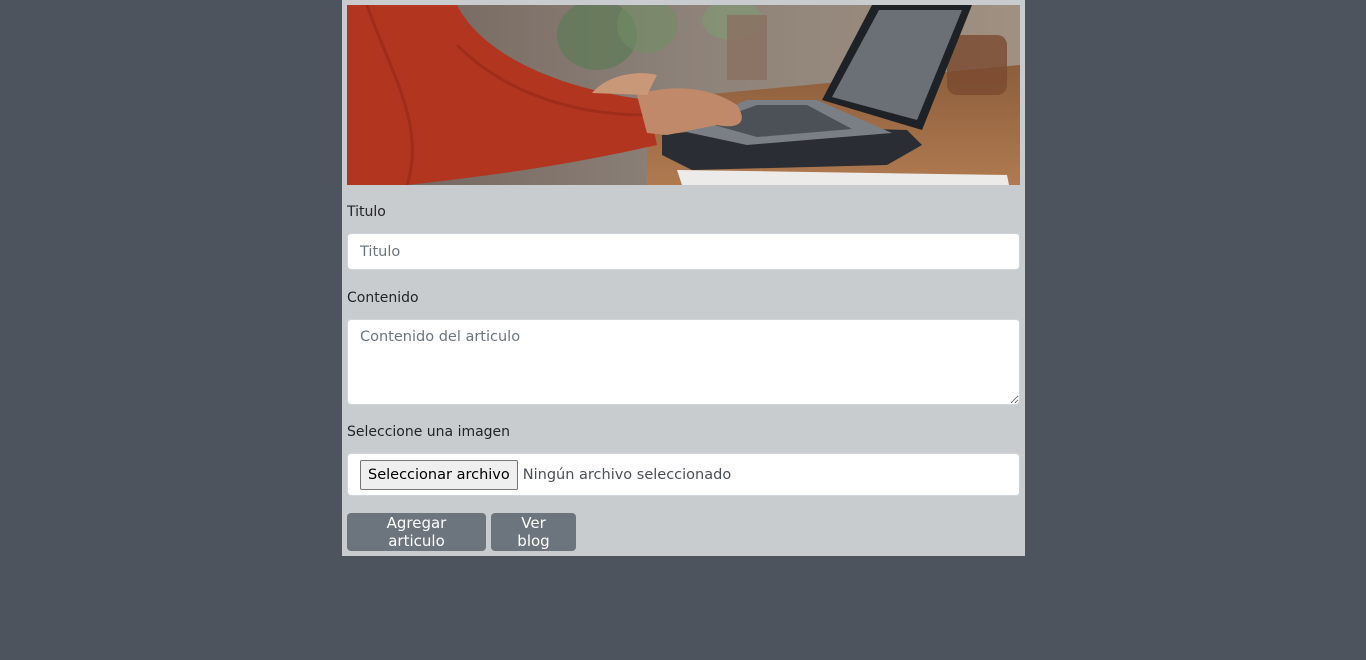  I want to click on title-input, so click(683, 251).